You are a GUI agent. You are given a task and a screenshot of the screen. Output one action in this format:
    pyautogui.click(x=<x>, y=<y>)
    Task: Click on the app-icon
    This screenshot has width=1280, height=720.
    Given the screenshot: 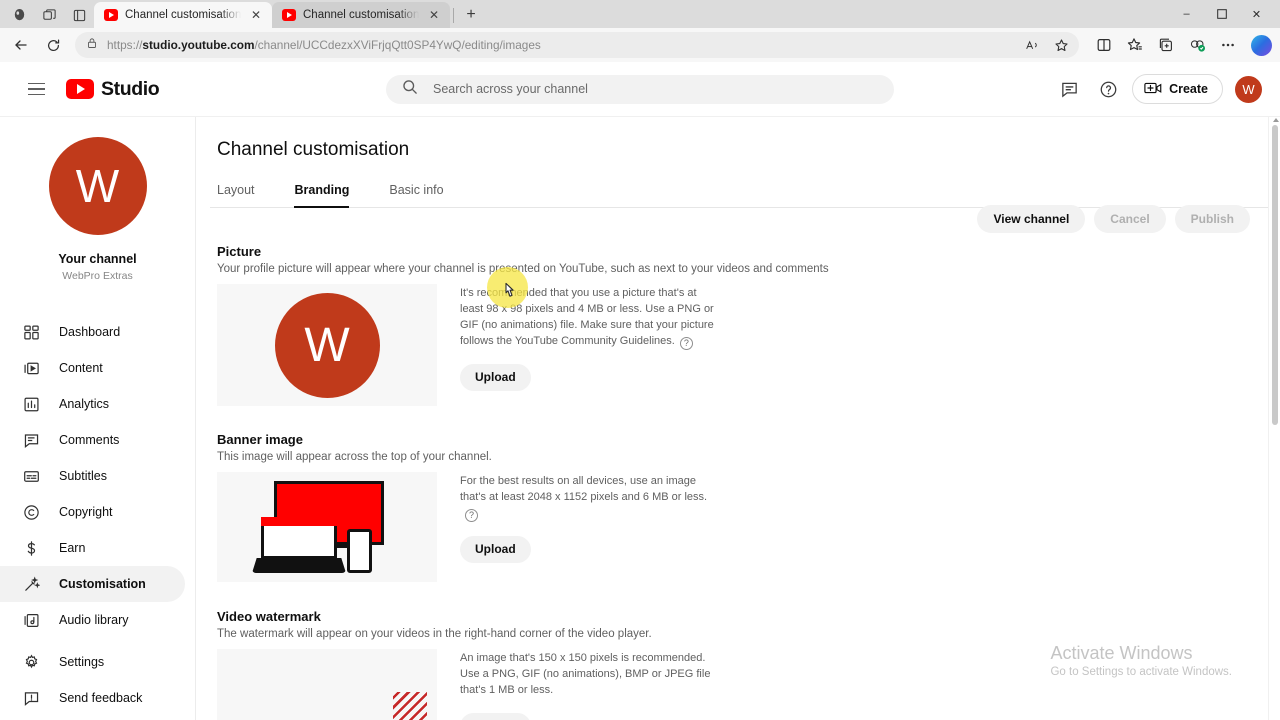 What is the action you would take?
    pyautogui.click(x=19, y=15)
    